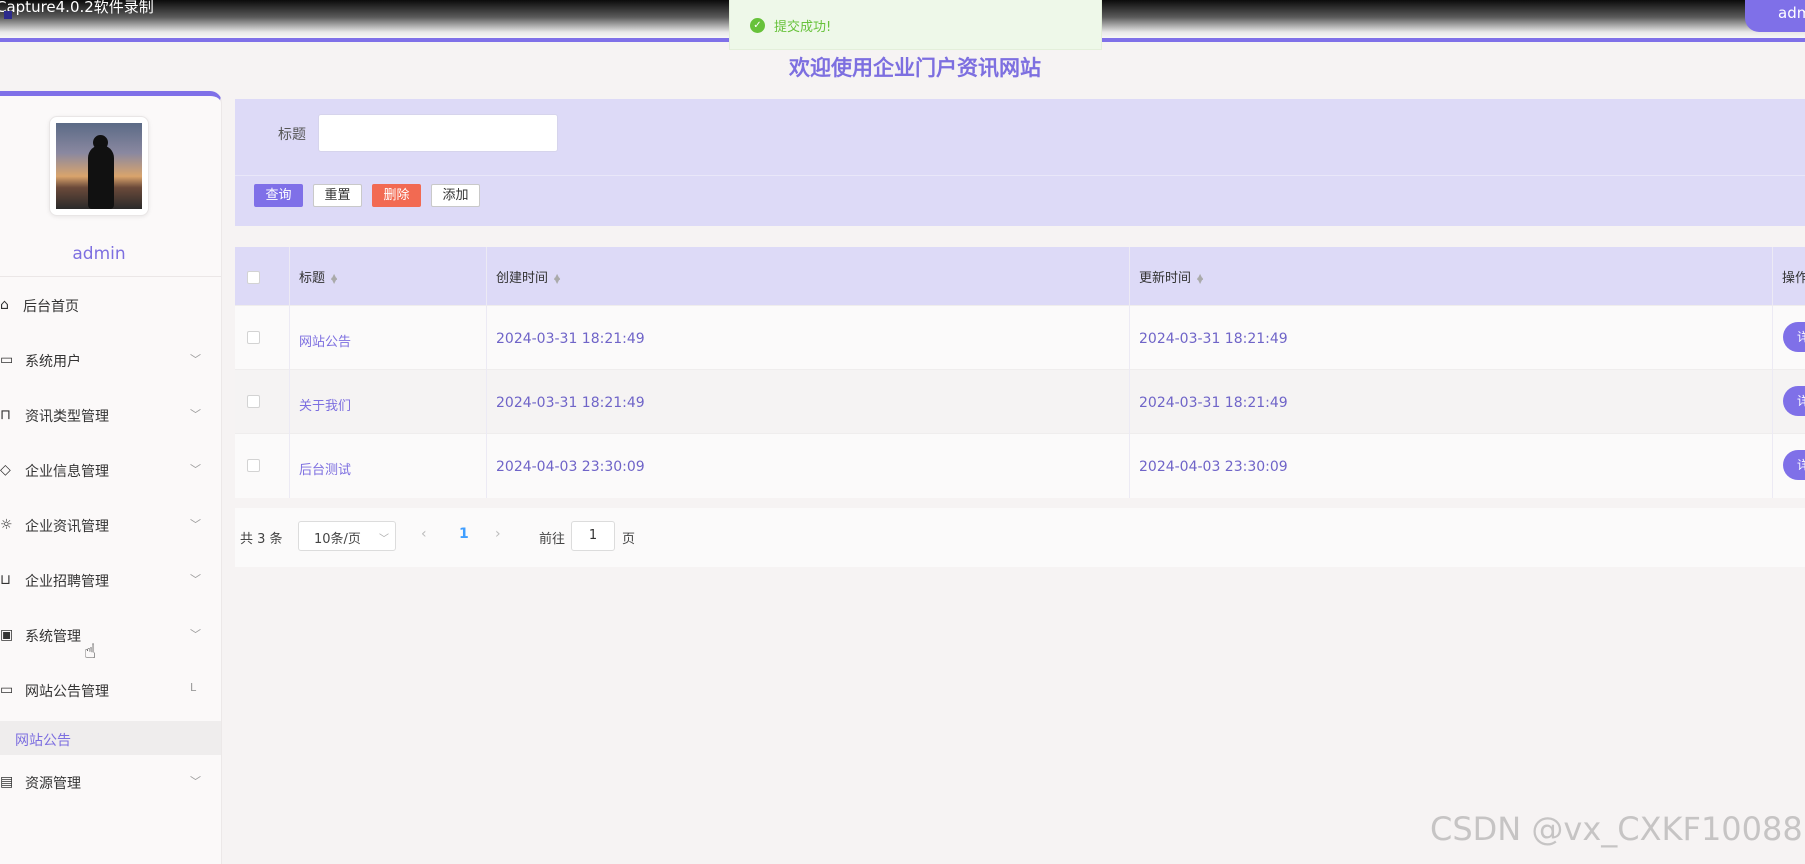 This screenshot has width=1805, height=864. Describe the element at coordinates (1020, 537) in the screenshot. I see `pagination: 共 3 条 10条/页 ﹀ ‹ 1 › 前往 1 页` at that location.